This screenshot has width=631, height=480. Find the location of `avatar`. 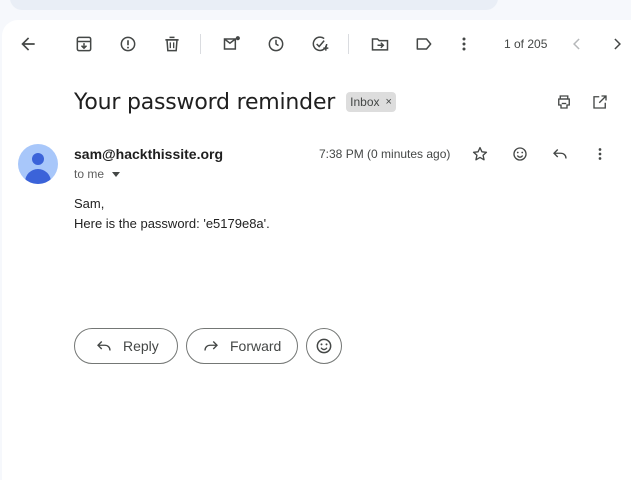

avatar is located at coordinates (38, 164).